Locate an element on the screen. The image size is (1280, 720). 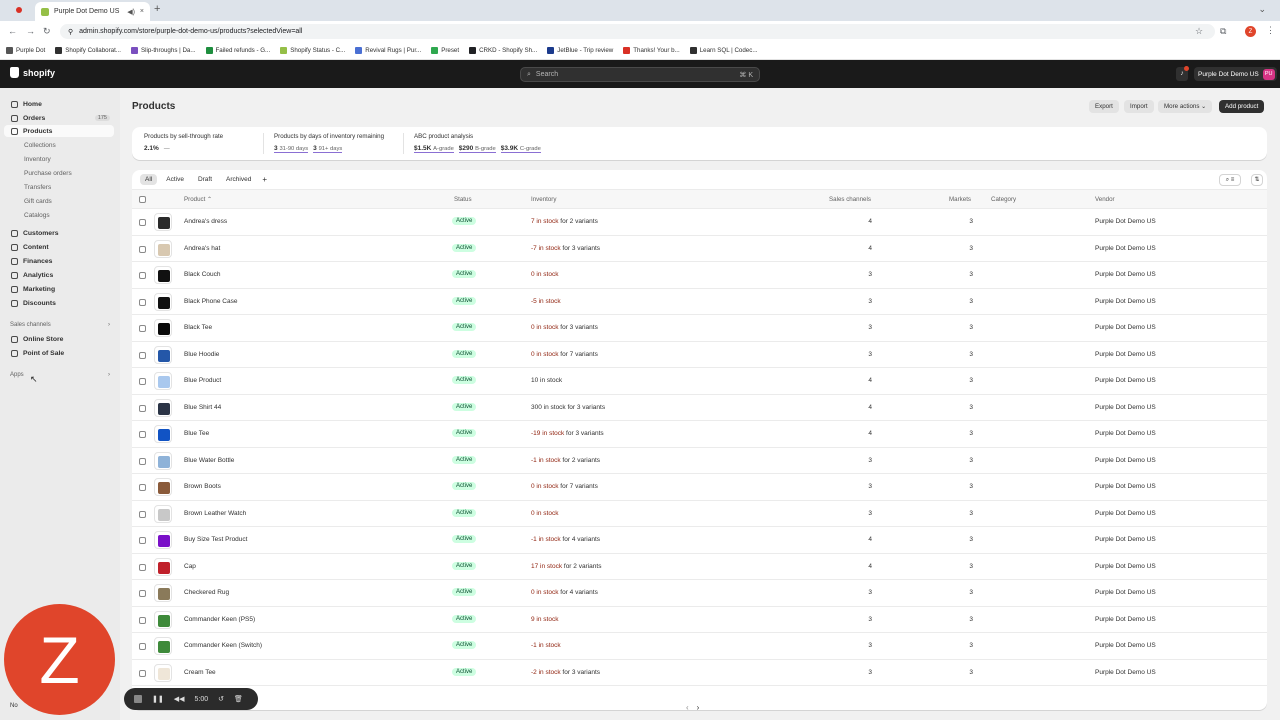
product-name: Blue Product is located at coordinates (202, 380).